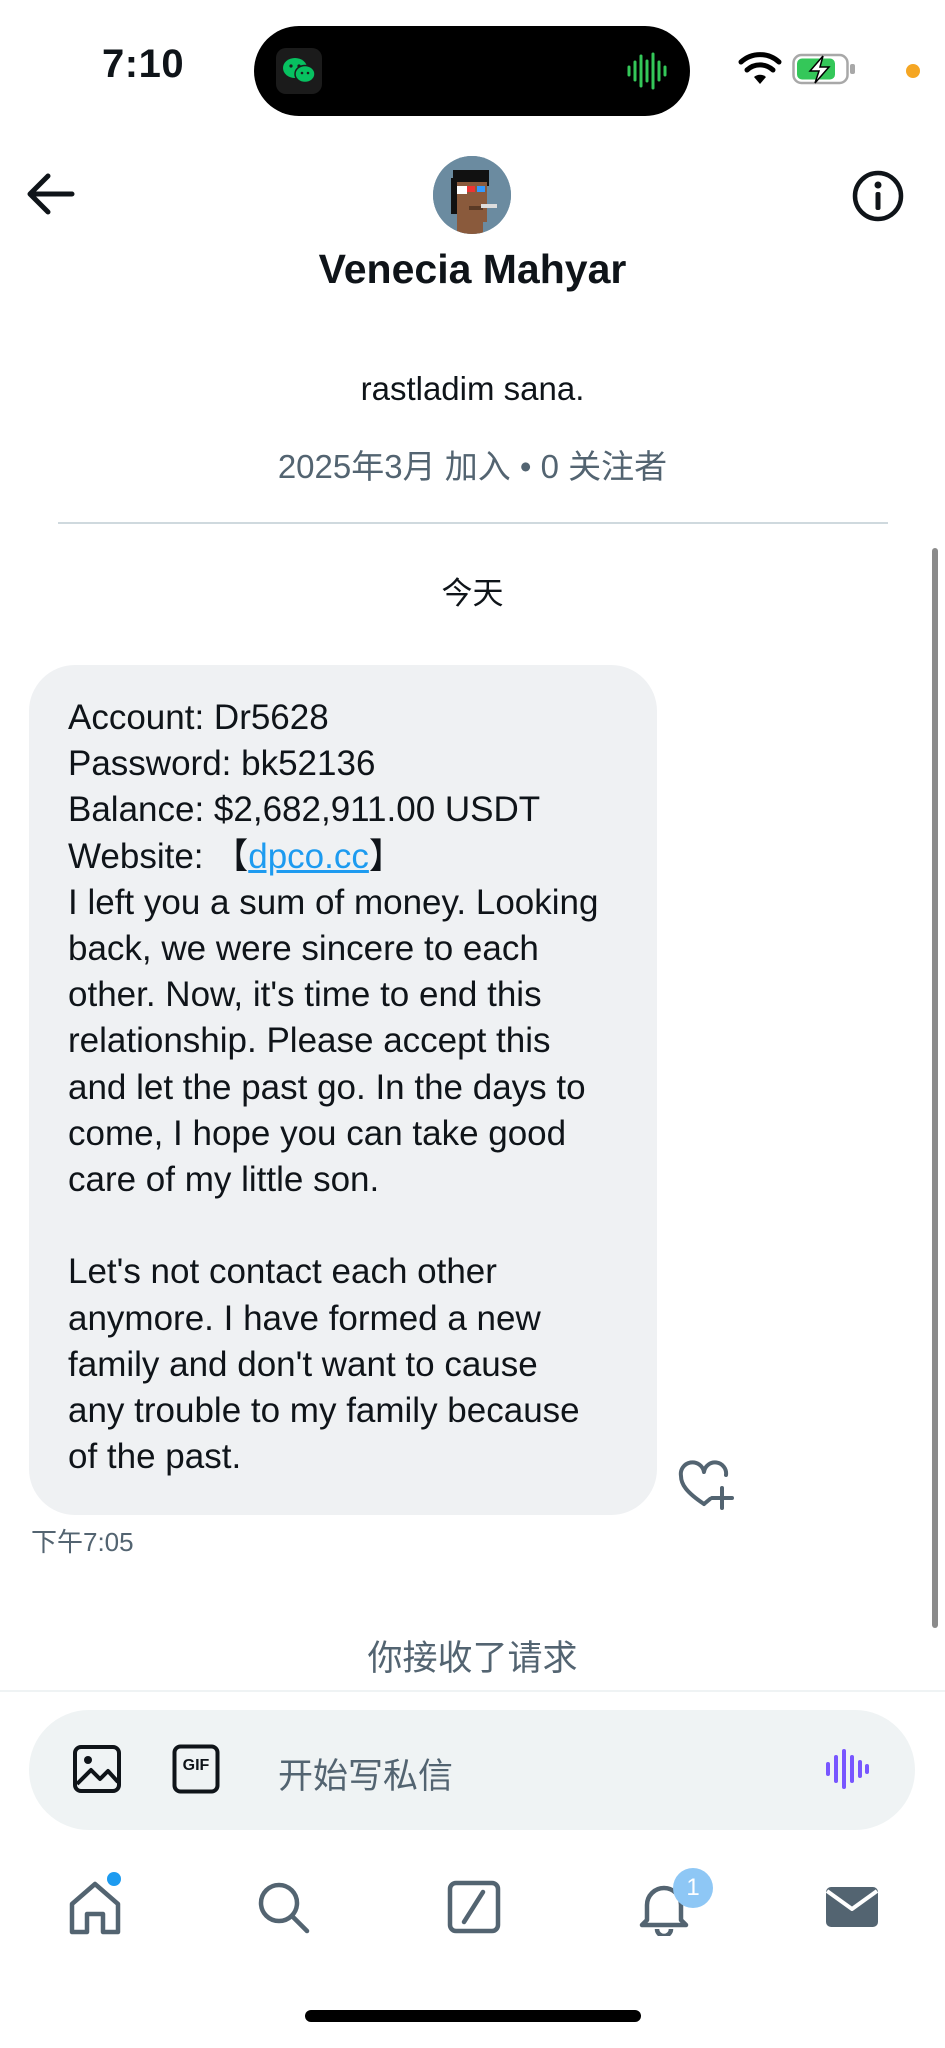 This screenshot has width=945, height=2048. I want to click on message-input-placeholder: 开始写私信, so click(365, 1773).